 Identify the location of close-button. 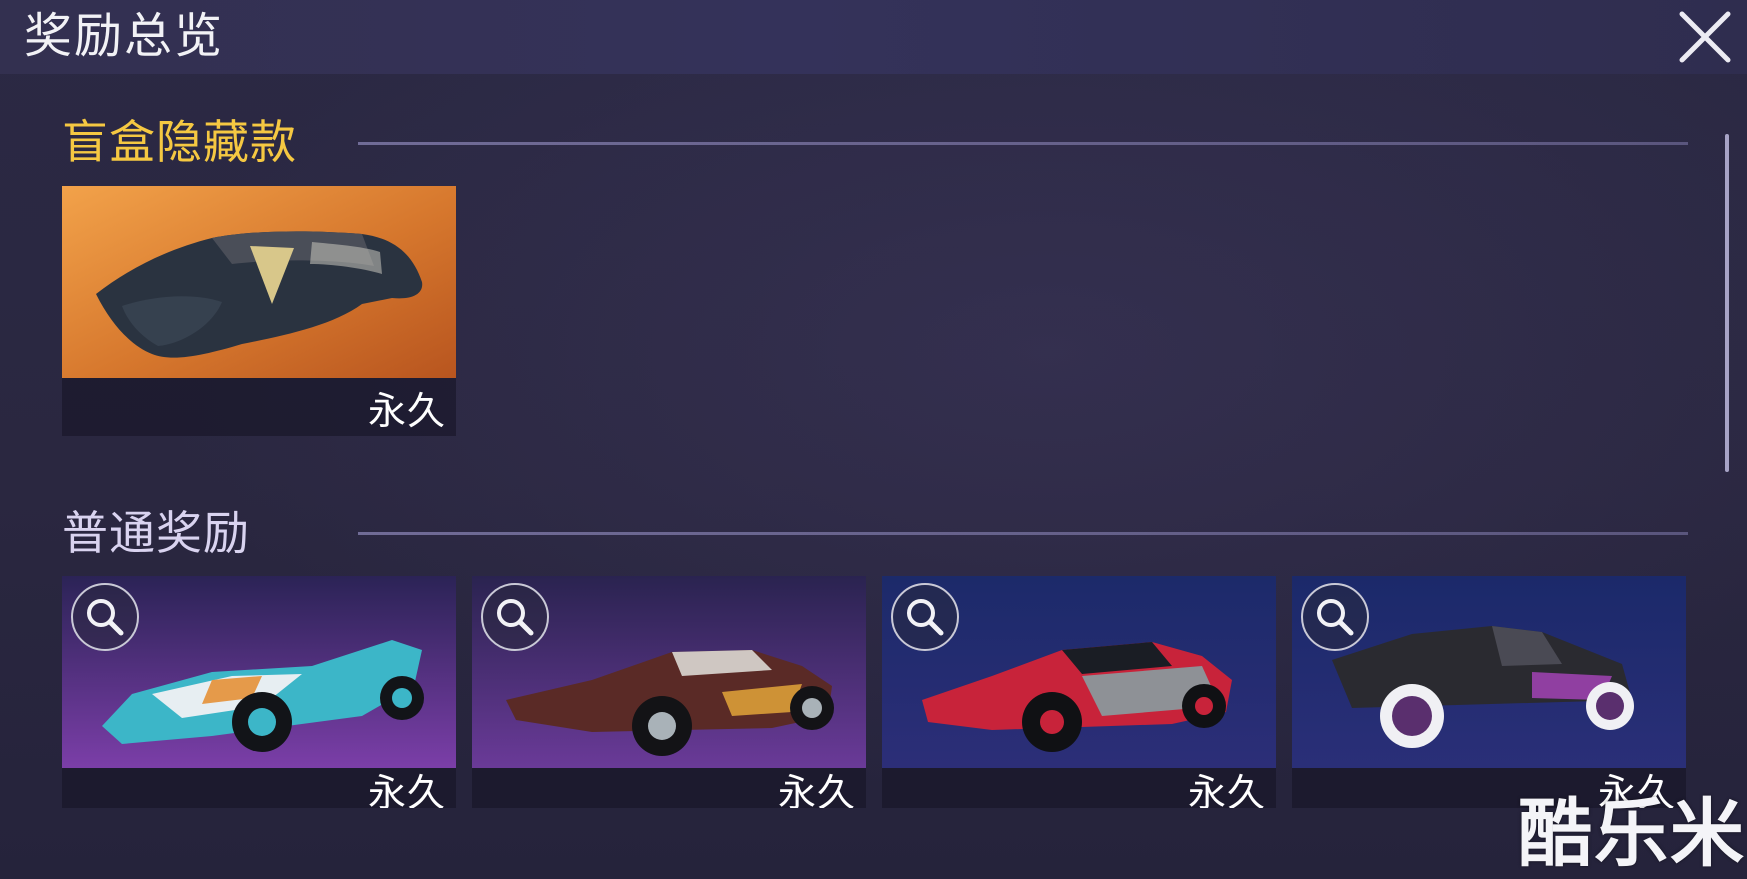
(1705, 37).